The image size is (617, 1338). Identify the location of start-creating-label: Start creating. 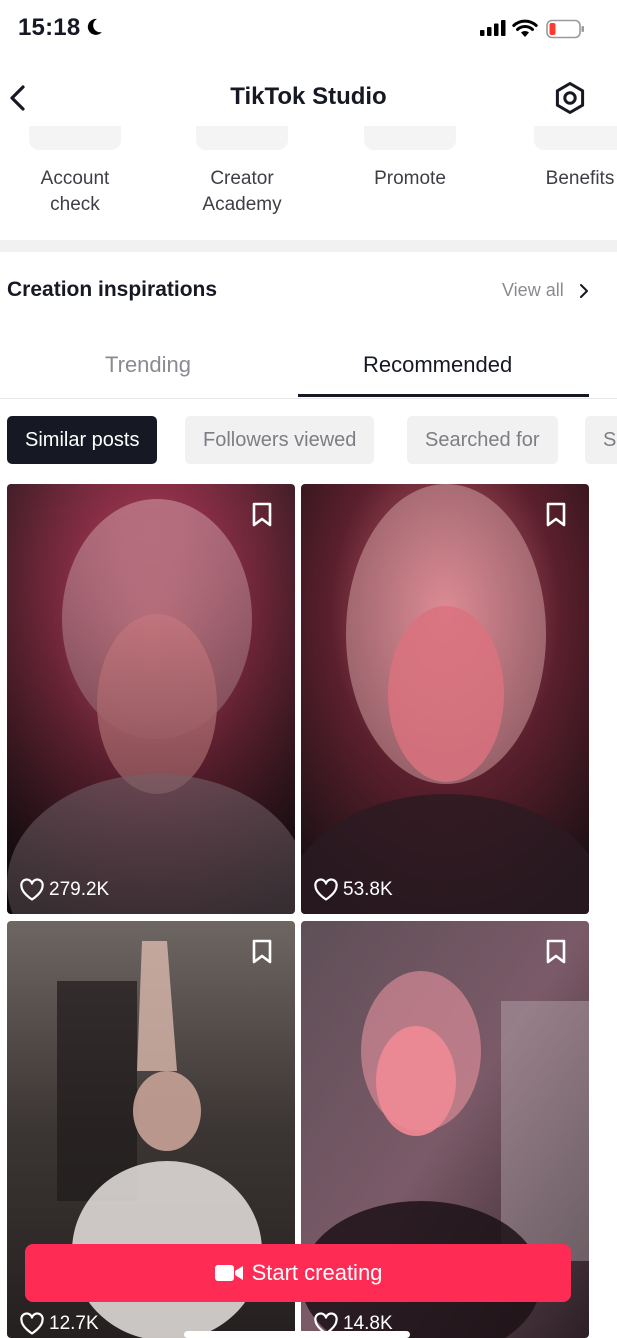
(317, 1272).